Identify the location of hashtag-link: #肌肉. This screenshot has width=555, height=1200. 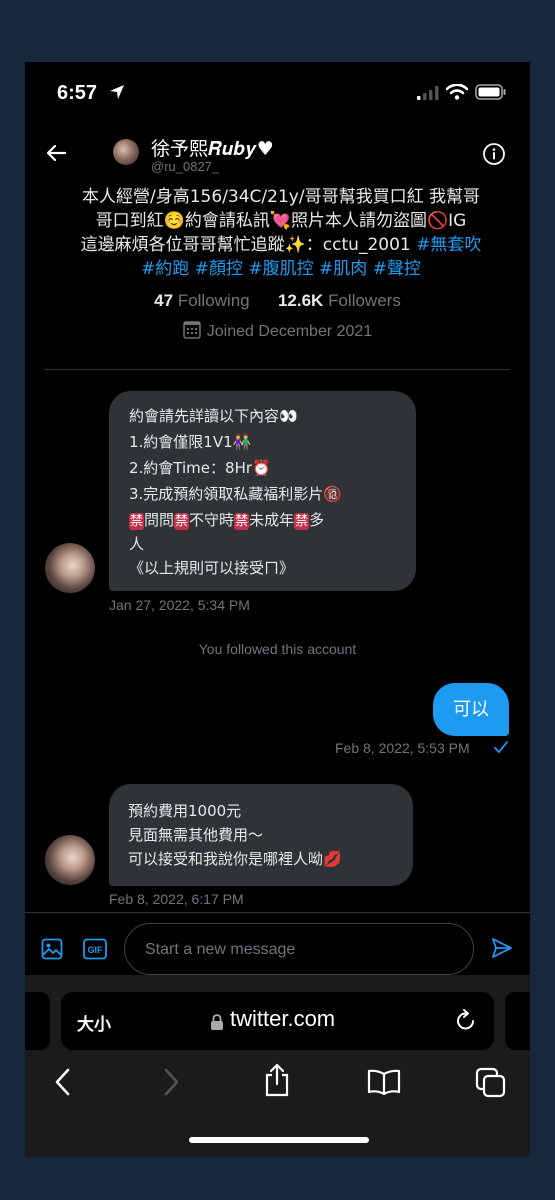
(343, 269).